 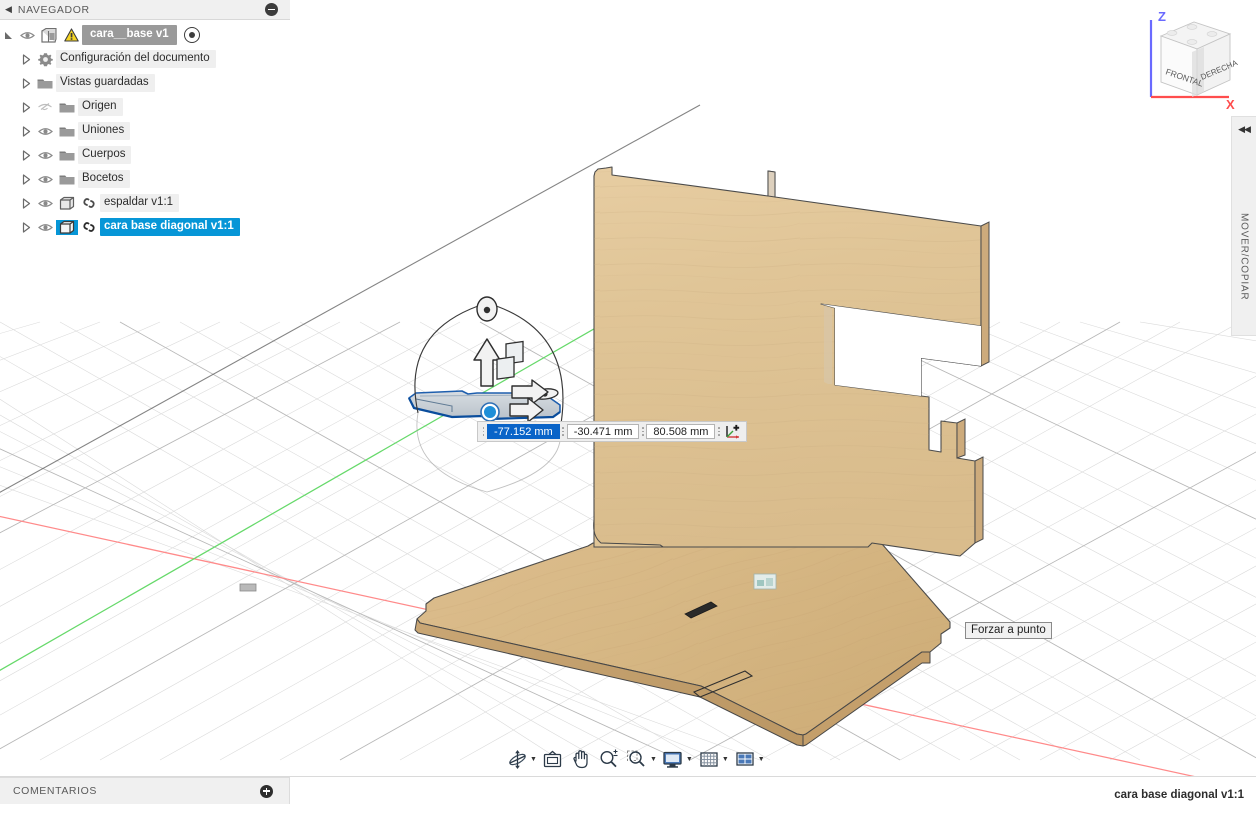 I want to click on view-tools-group: ▼ ▼ ▼ ▼ ▼, so click(x=635, y=759).